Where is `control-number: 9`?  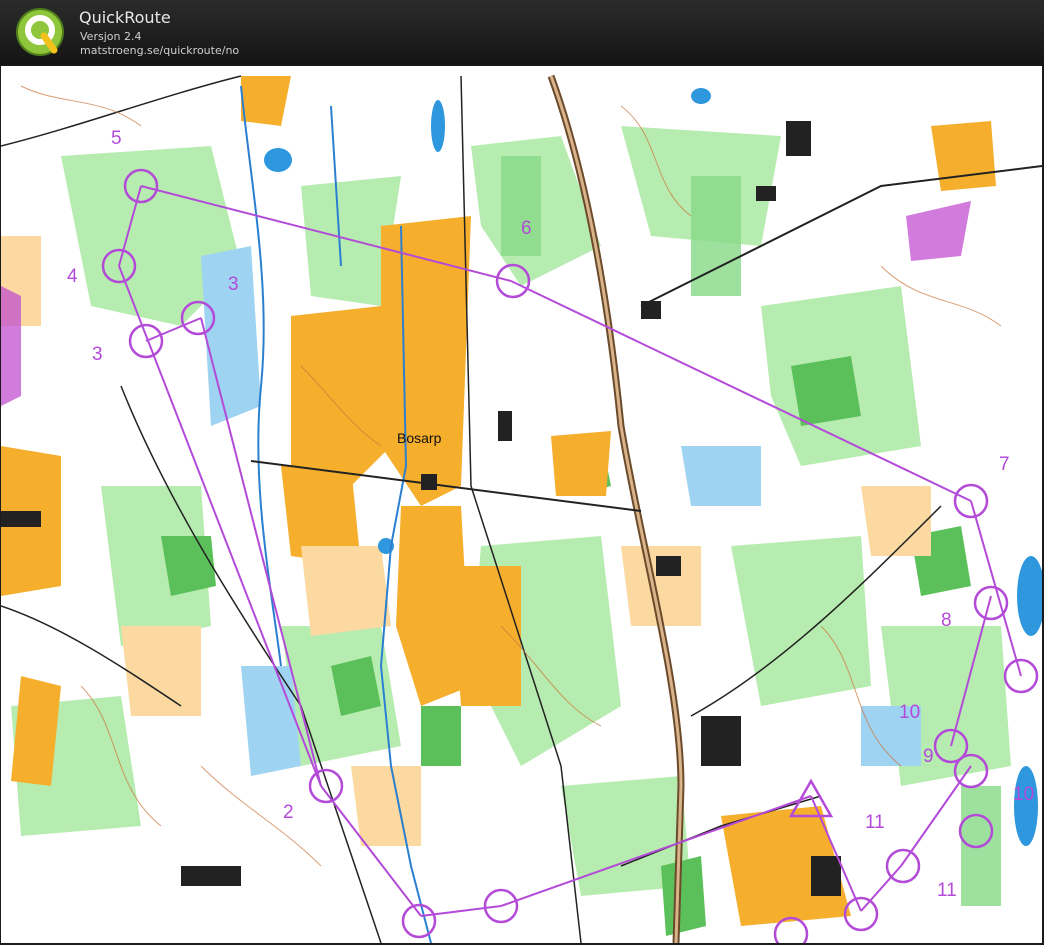 control-number: 9 is located at coordinates (928, 756).